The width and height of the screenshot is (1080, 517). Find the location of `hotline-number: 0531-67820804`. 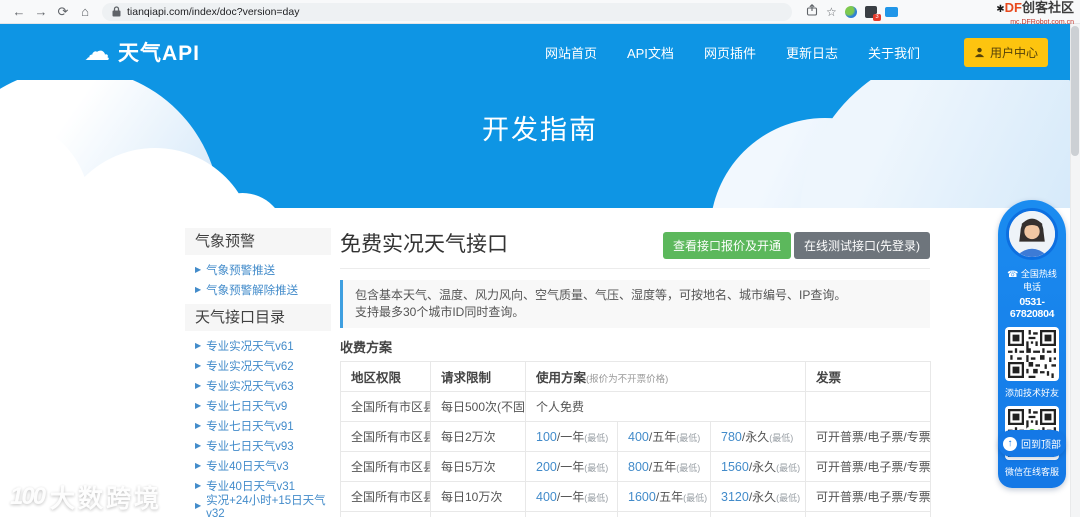

hotline-number: 0531-67820804 is located at coordinates (1032, 308).